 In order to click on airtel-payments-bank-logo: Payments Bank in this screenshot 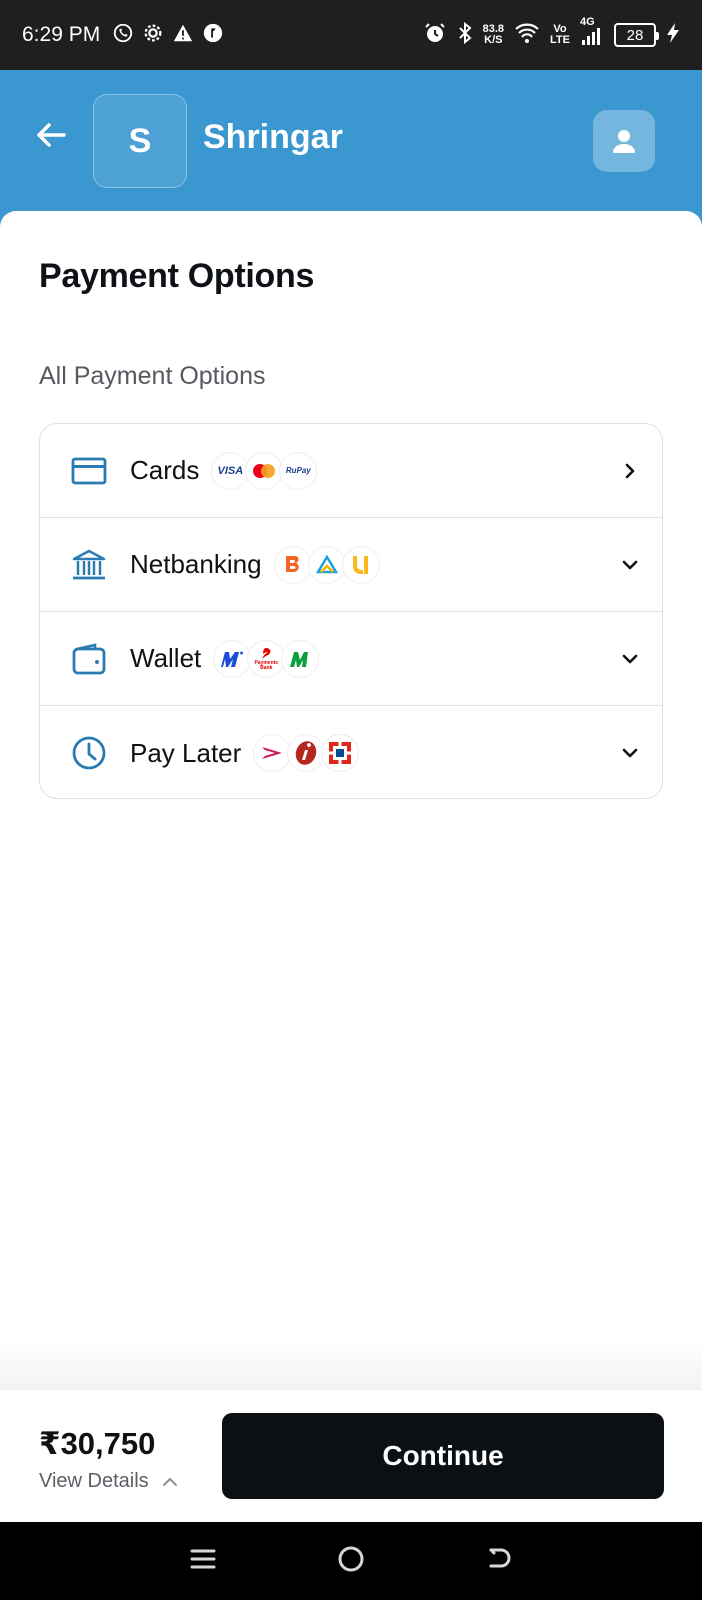, I will do `click(266, 658)`.